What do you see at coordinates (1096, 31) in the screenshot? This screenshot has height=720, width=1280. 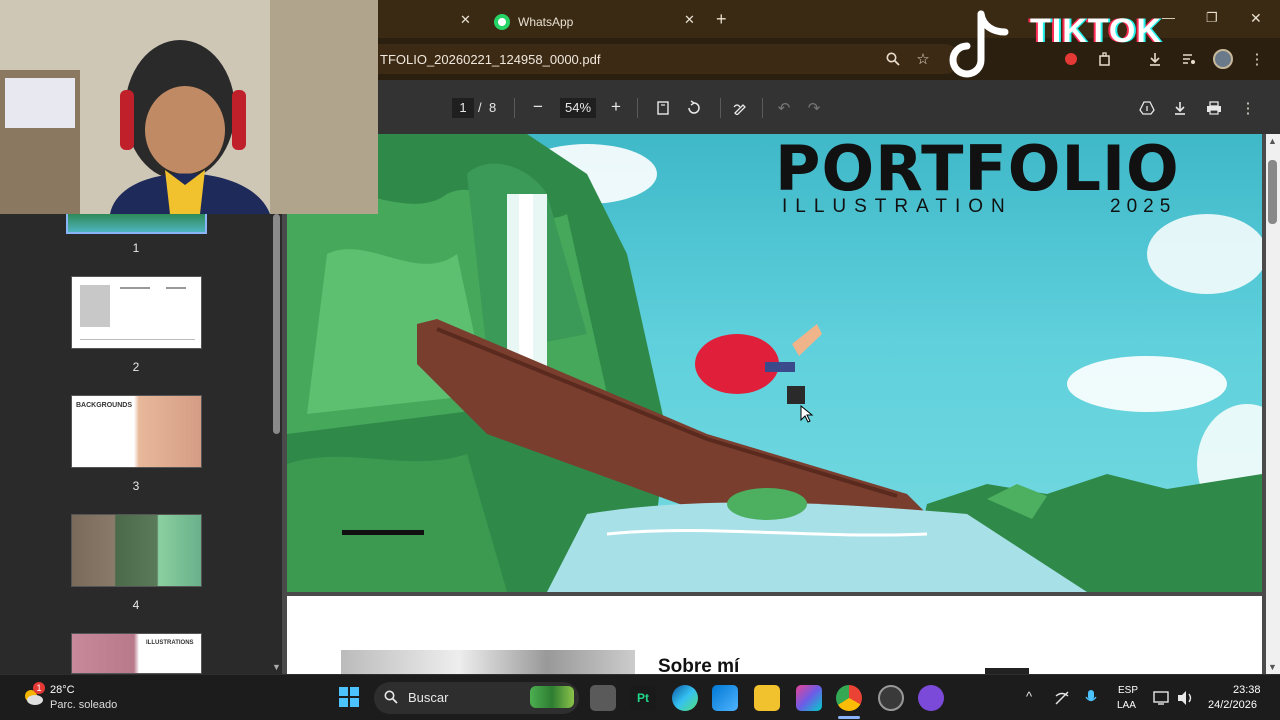 I see `tiktok-wordmark: TIKTOK` at bounding box center [1096, 31].